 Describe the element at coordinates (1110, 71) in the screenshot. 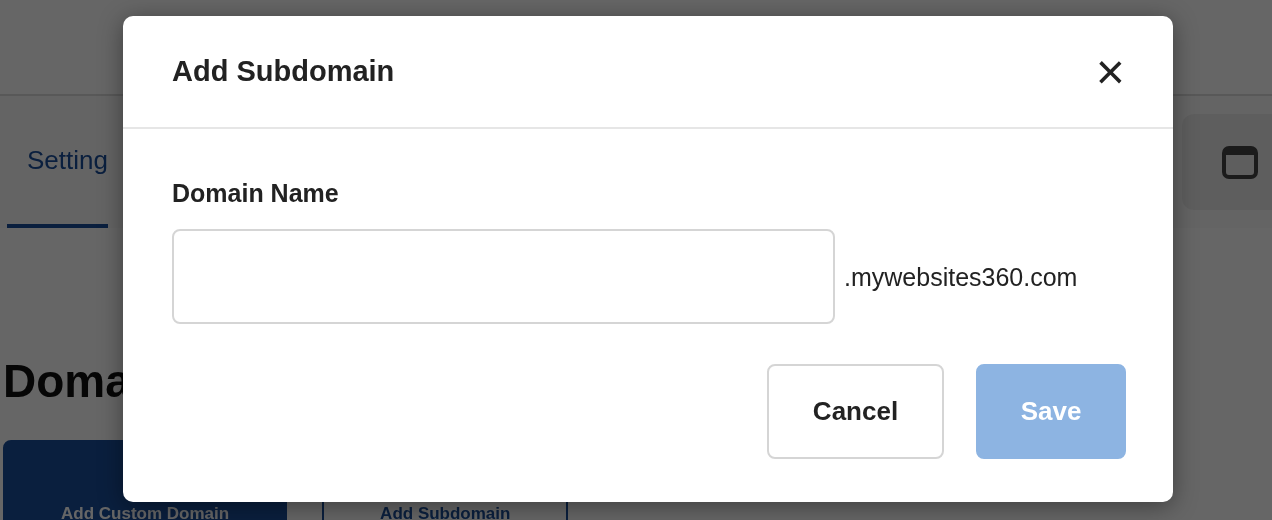

I see `close-button: ×` at that location.